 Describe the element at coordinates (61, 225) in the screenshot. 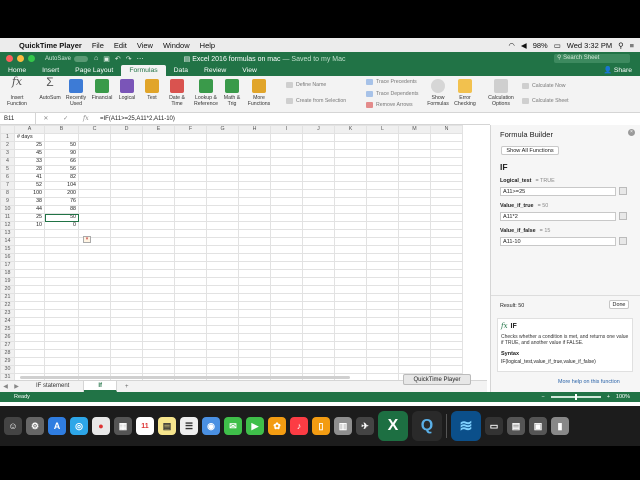

I see `cell: 0` at that location.